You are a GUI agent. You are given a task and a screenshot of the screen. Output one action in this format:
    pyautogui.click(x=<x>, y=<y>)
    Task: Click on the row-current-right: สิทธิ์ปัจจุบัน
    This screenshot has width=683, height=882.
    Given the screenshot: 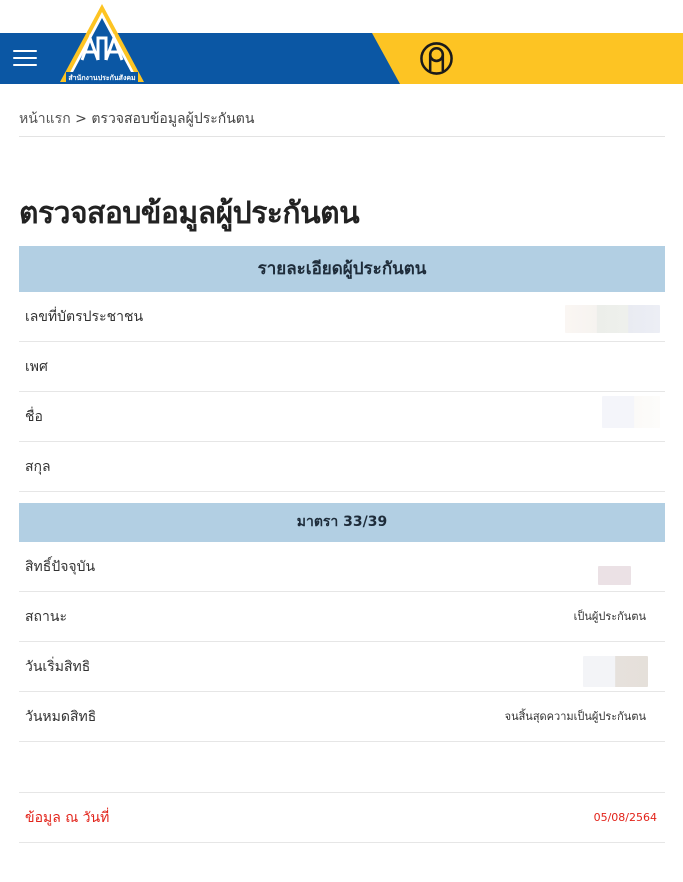 What is the action you would take?
    pyautogui.click(x=342, y=567)
    